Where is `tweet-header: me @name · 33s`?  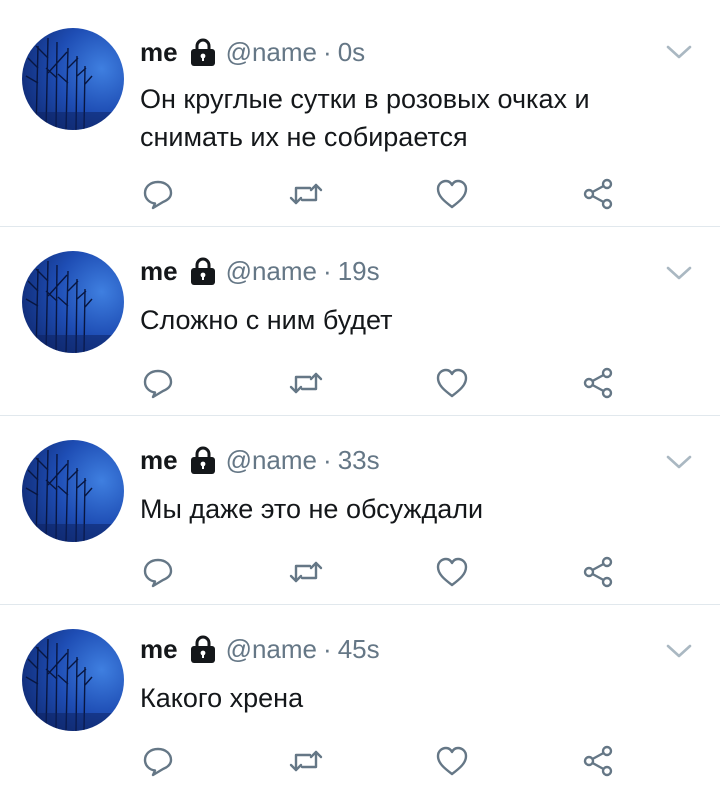
tweet-header: me @name · 33s is located at coordinates (260, 460).